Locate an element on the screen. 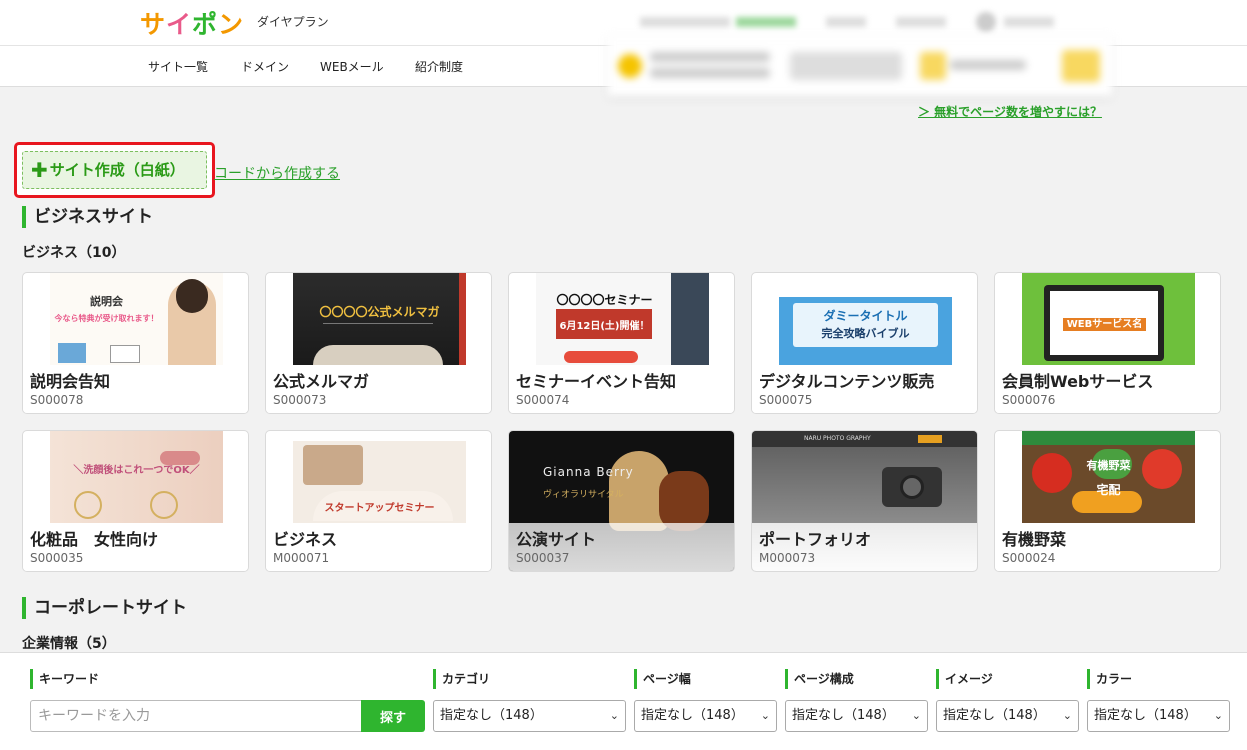 The width and height of the screenshot is (1247, 750). template-code: M000073 is located at coordinates (787, 558).